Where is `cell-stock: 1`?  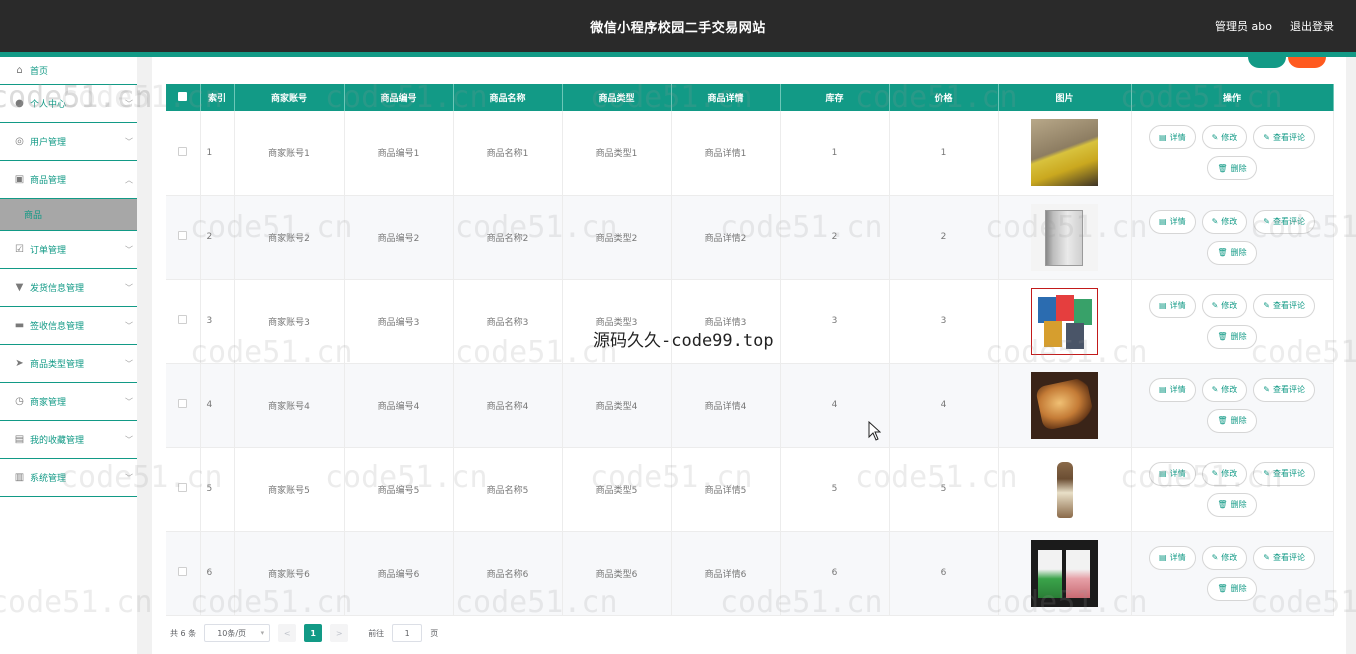 cell-stock: 1 is located at coordinates (835, 153).